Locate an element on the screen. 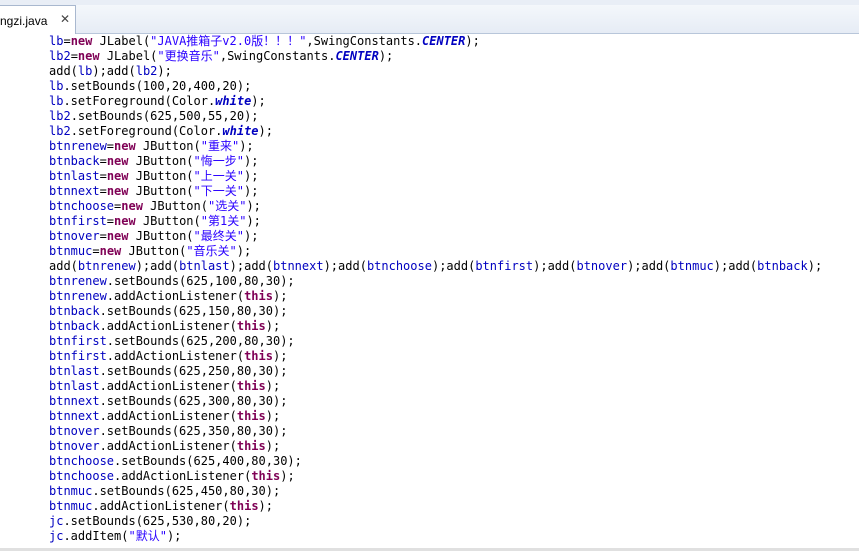 This screenshot has width=859, height=551. code-line: btnnext=new JButton("下一关"); is located at coordinates (153, 191).